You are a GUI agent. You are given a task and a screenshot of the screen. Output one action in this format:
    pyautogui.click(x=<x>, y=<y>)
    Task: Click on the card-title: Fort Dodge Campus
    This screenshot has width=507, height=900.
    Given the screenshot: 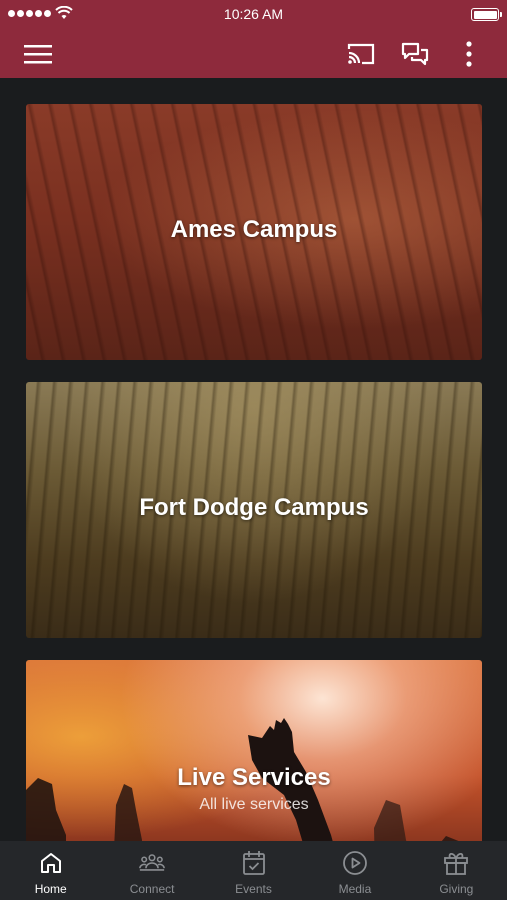 What is the action you would take?
    pyautogui.click(x=254, y=507)
    